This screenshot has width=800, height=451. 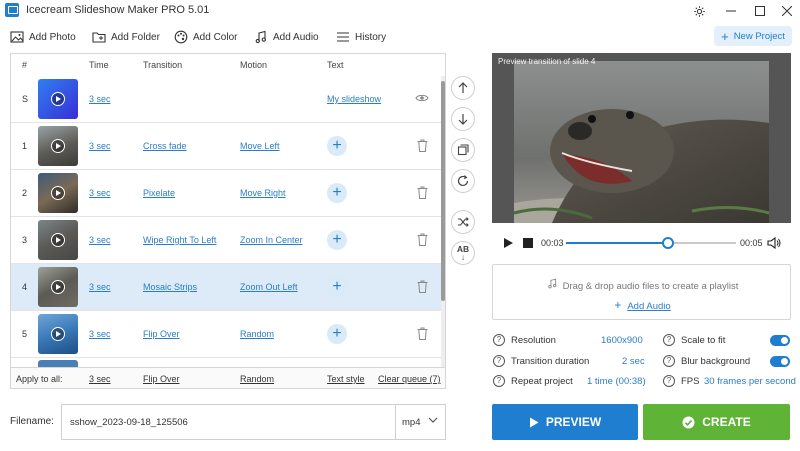 I want to click on text-ab-button: AB ↓, so click(x=463, y=253).